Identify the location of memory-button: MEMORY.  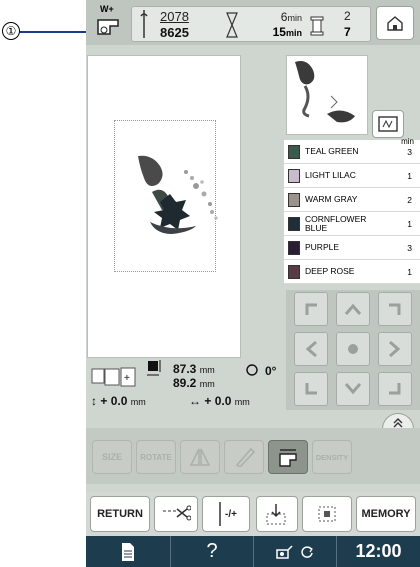
(386, 514).